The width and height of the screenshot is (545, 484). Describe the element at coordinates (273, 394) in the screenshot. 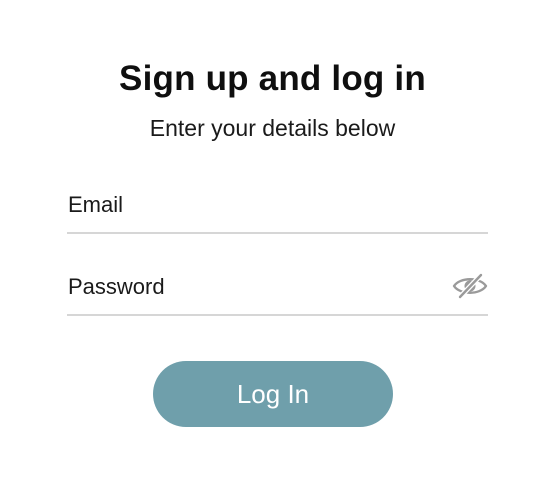

I see `login-button: Log In` at that location.